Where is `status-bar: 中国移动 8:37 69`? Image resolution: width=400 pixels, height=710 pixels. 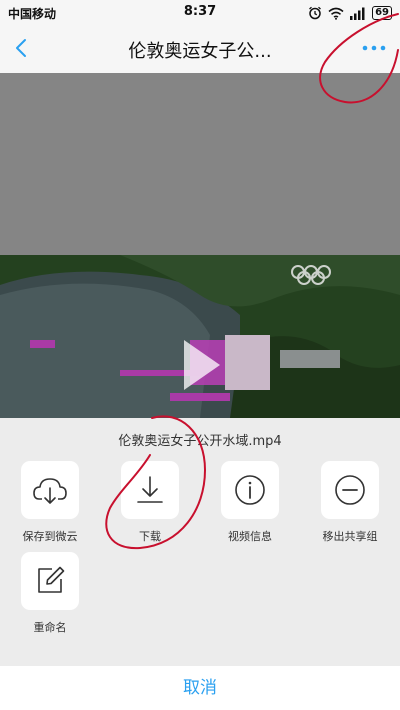
status-bar: 中国移动 8:37 69 is located at coordinates (200, 13).